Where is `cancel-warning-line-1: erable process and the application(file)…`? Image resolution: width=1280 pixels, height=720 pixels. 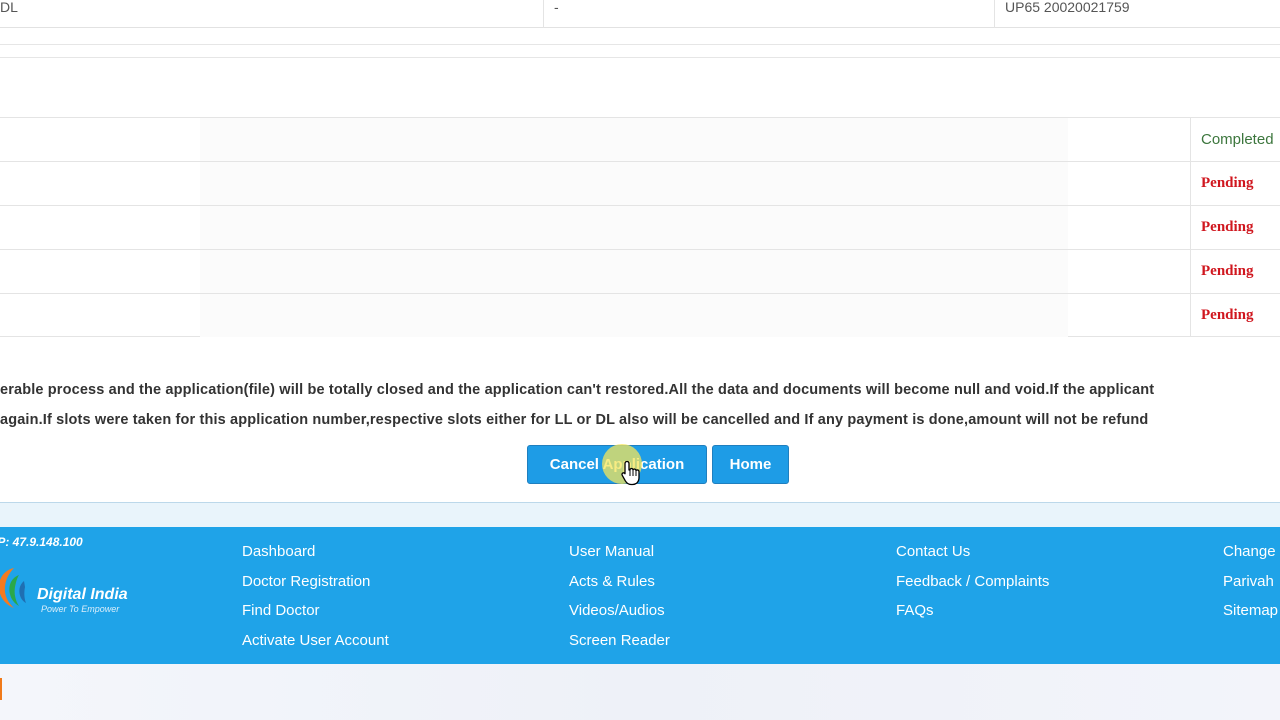 cancel-warning-line-1: erable process and the application(file)… is located at coordinates (577, 390).